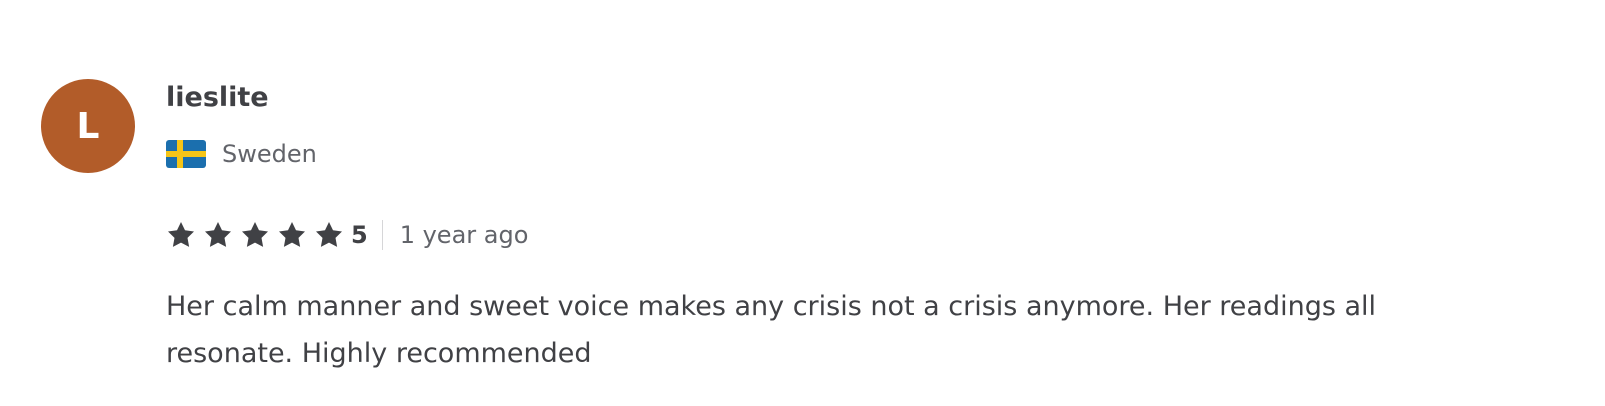 The image size is (1605, 406). I want to click on rating-score: 5, so click(359, 235).